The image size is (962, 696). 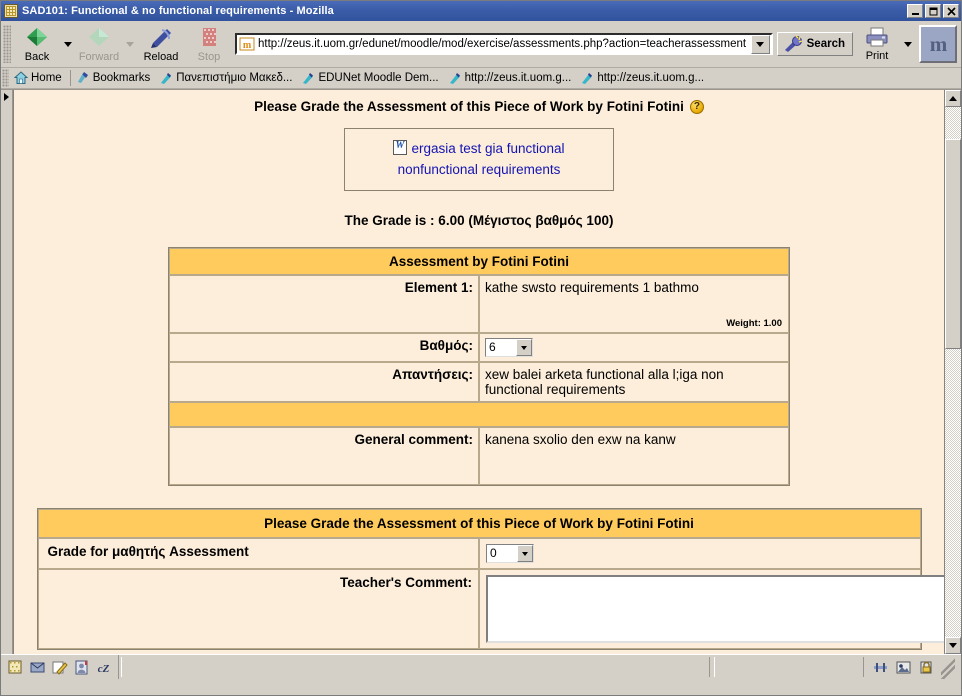 What do you see at coordinates (634, 347) in the screenshot?
I see `grade-value-cell: 6` at bounding box center [634, 347].